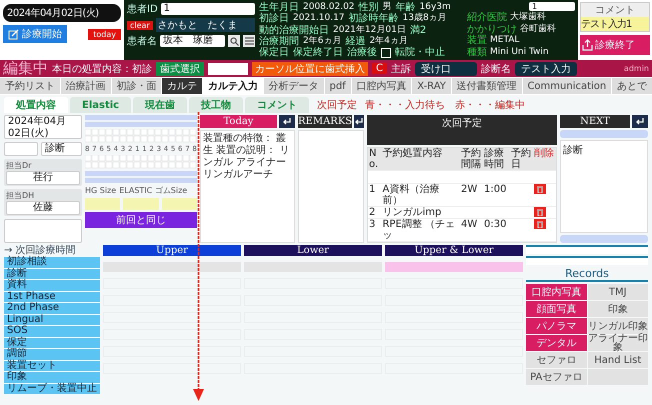  I want to click on category-item: 初診相談, so click(52, 262).